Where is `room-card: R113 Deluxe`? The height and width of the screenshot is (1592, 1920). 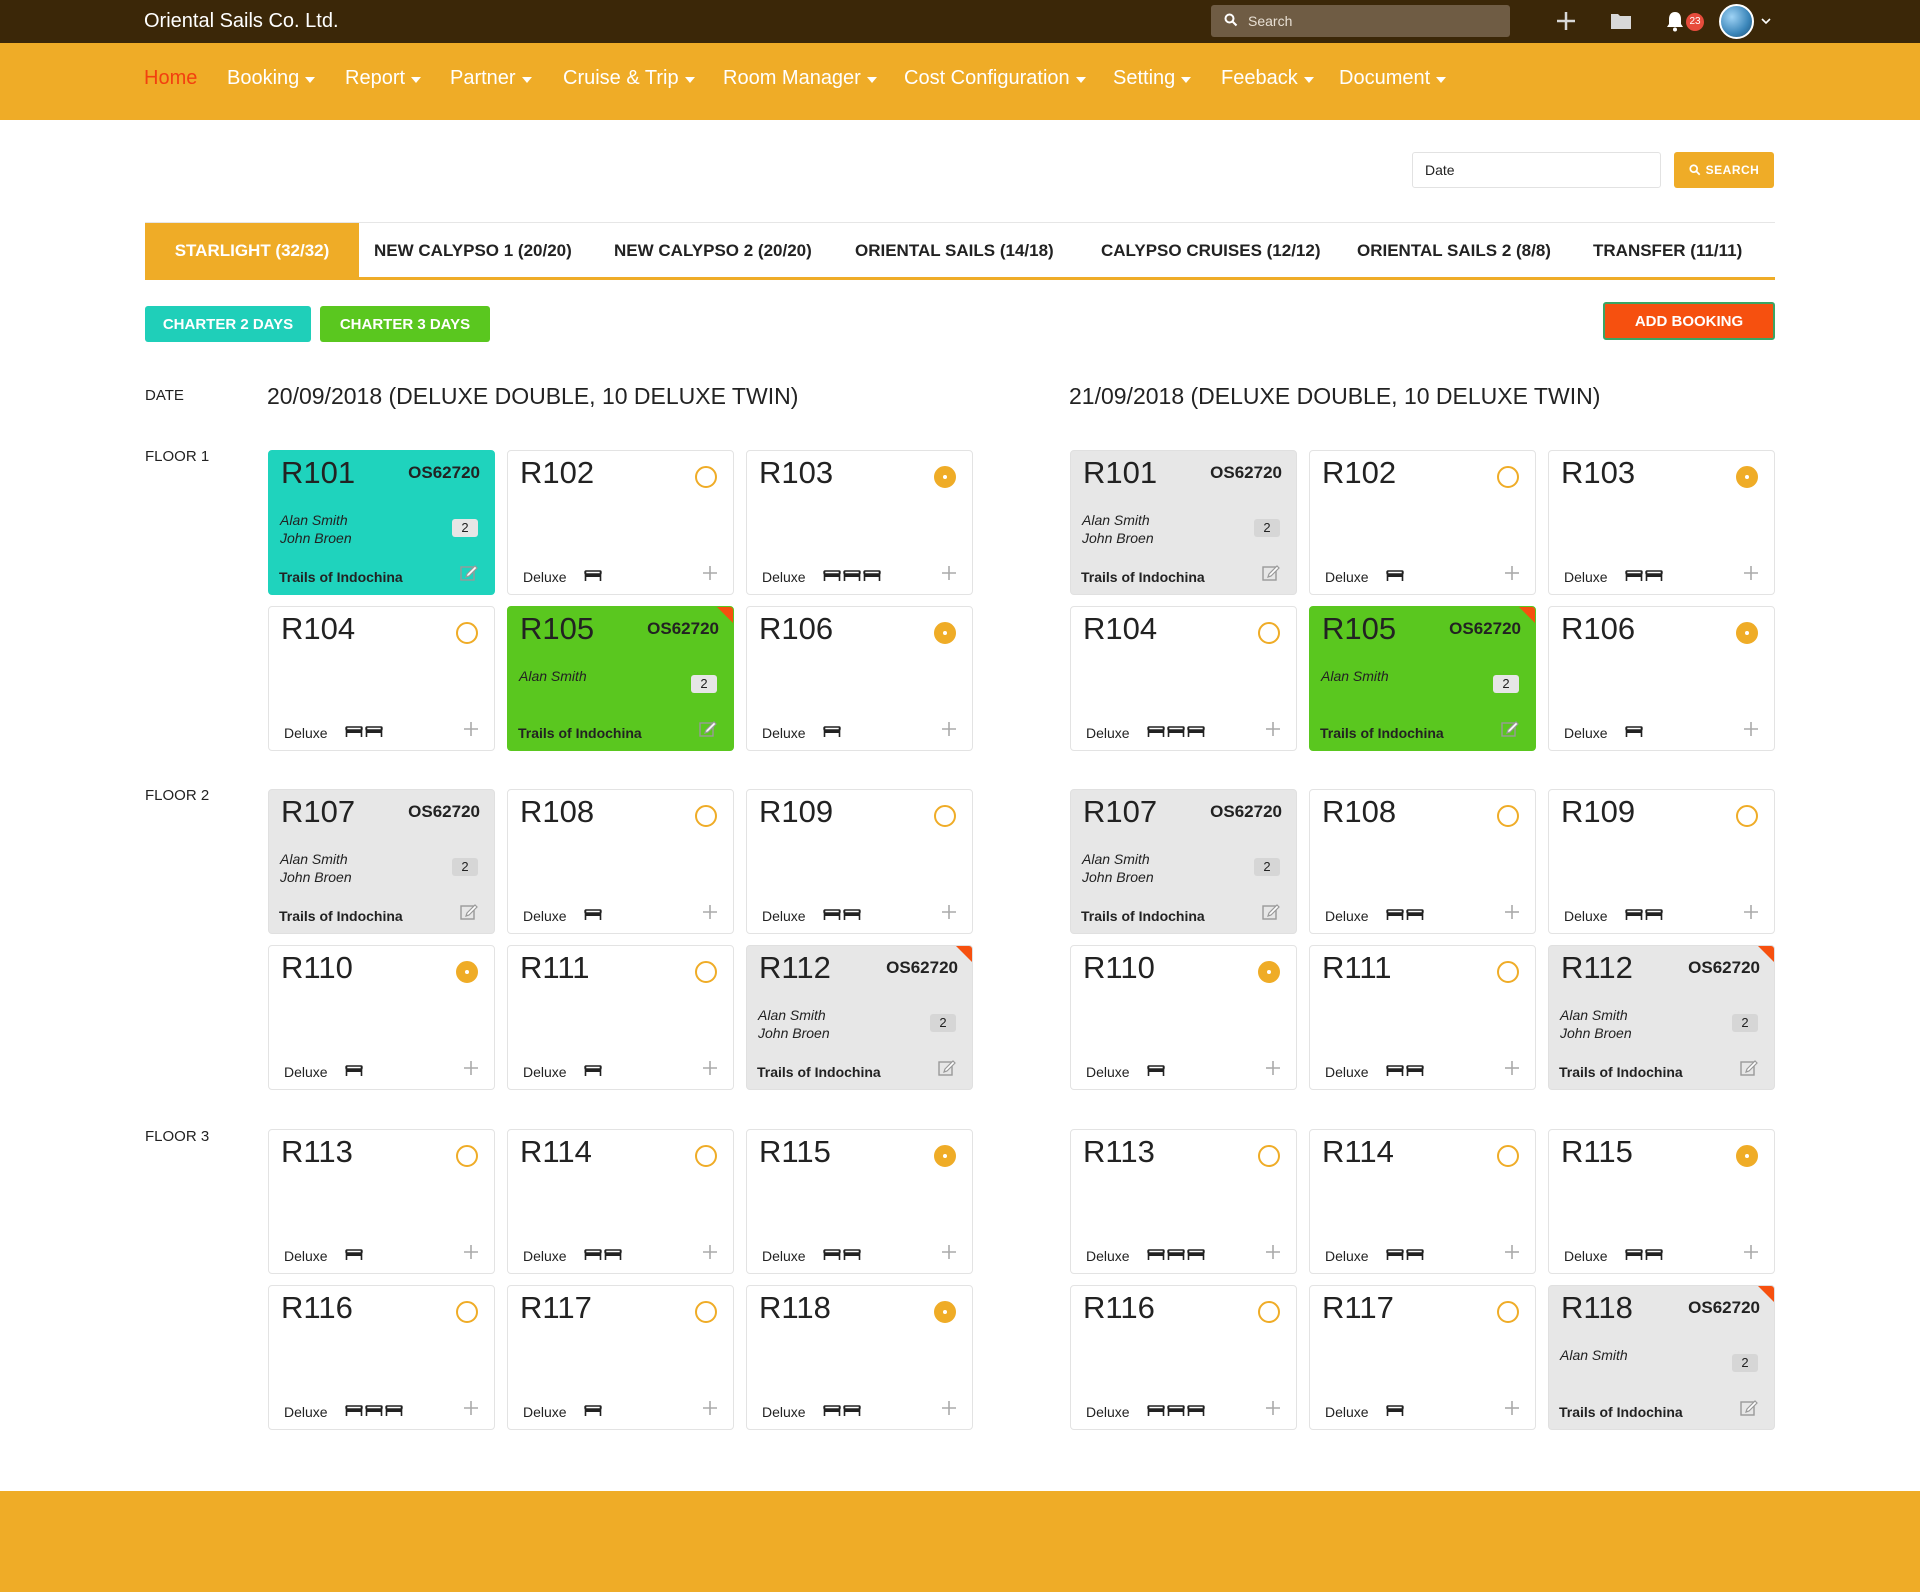 room-card: R113 Deluxe is located at coordinates (381, 1201).